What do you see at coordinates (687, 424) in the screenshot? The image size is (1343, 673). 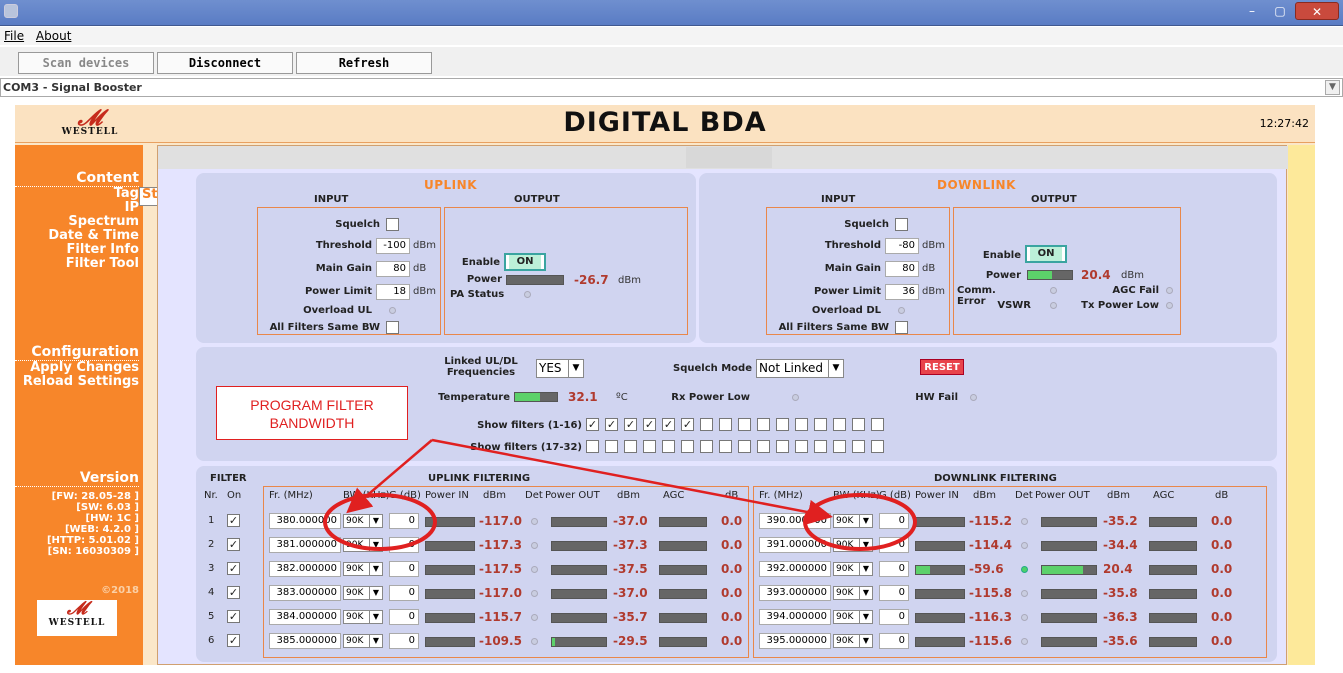 I see `show-filter-6-checkbox: ✓` at bounding box center [687, 424].